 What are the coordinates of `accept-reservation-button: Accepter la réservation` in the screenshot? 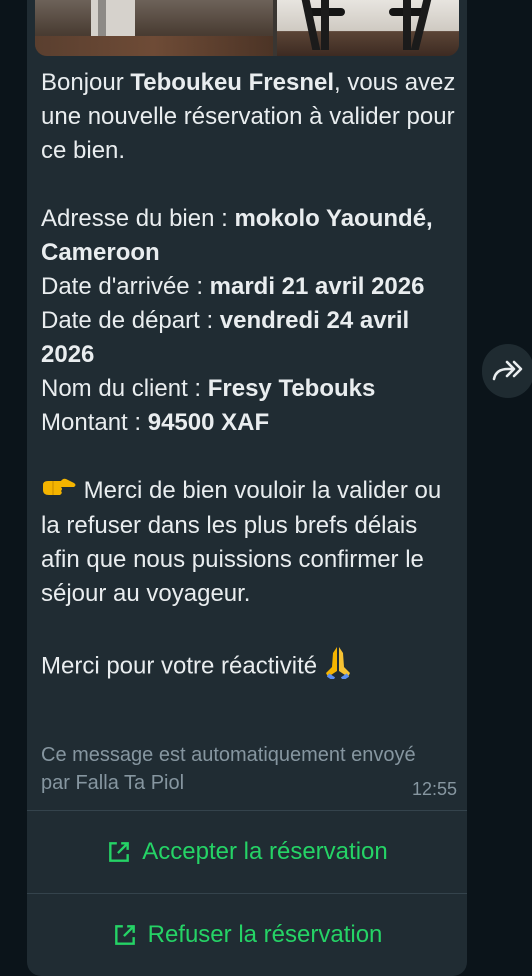 It's located at (247, 852).